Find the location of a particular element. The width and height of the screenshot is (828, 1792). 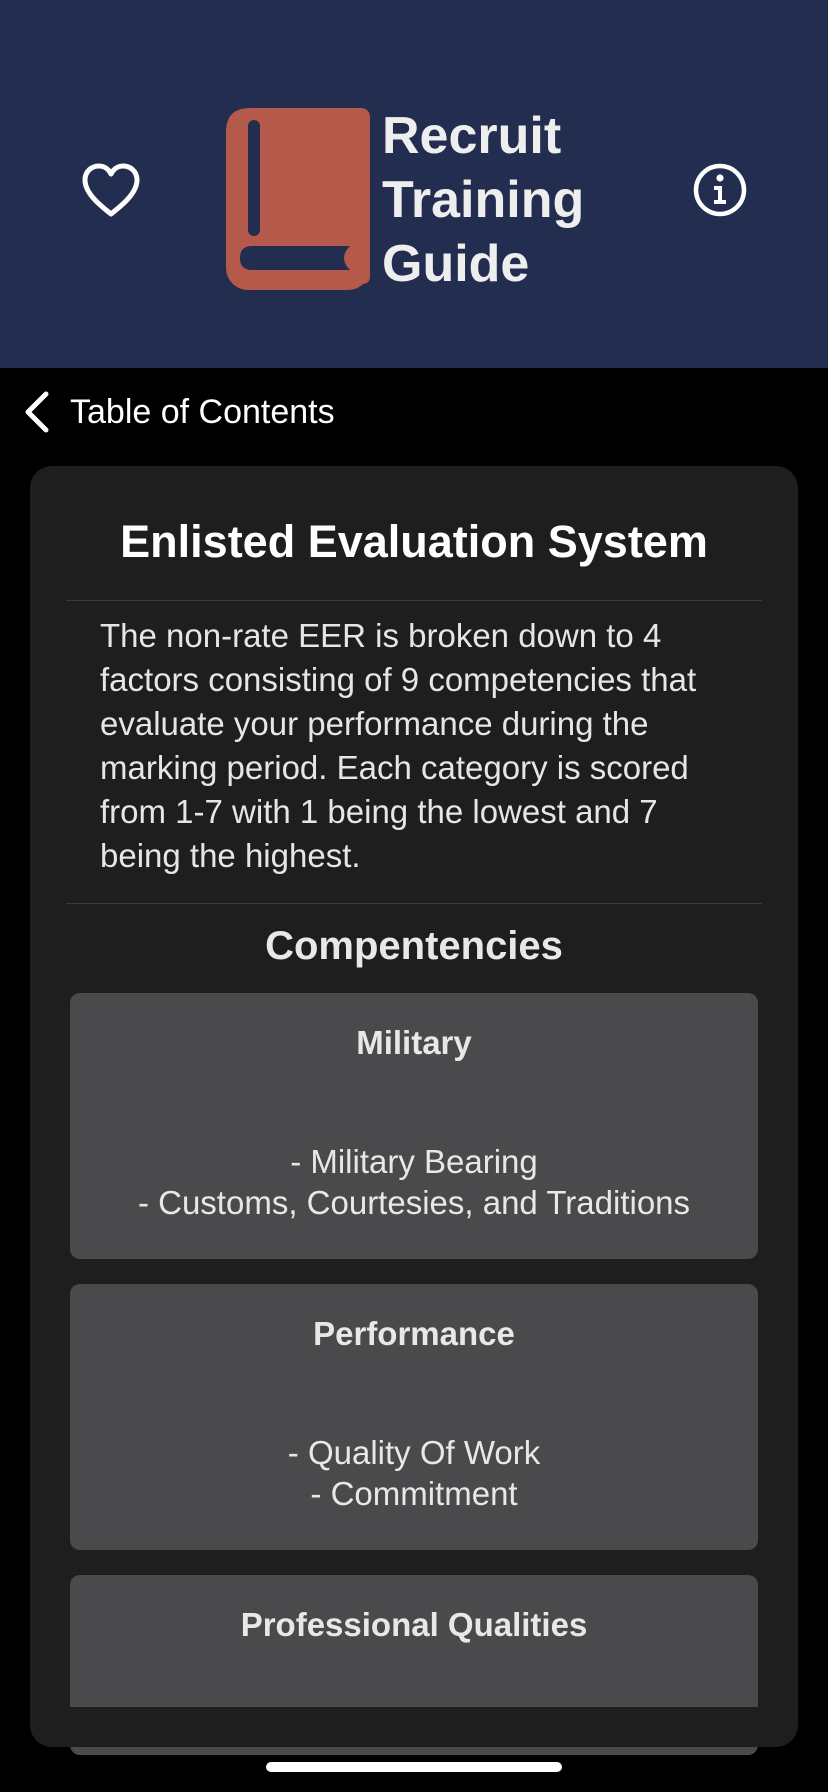

favorite-button is located at coordinates (111, 190).